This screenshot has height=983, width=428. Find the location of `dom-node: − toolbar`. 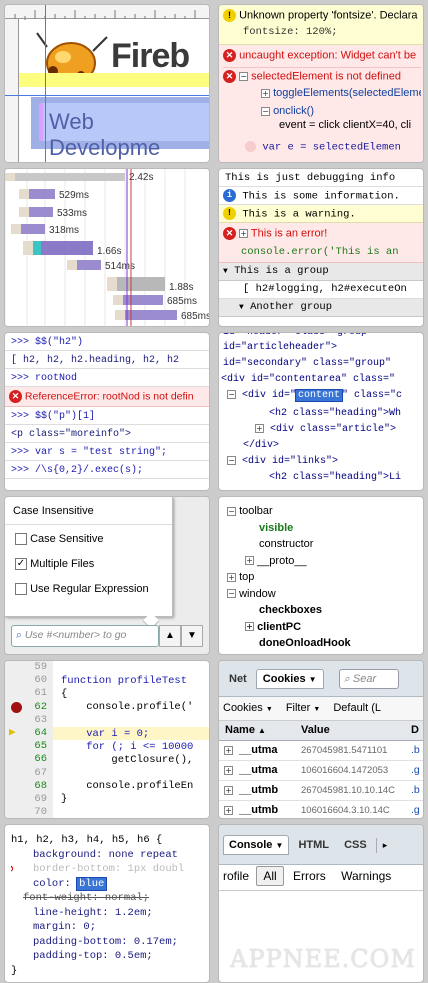

dom-node: − toolbar is located at coordinates (321, 511).